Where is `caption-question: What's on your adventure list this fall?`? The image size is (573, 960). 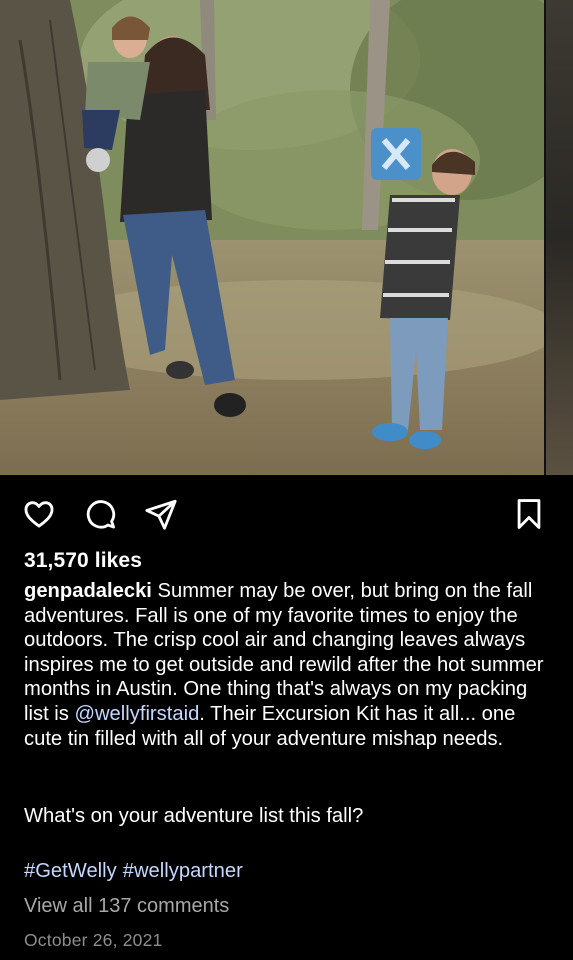
caption-question: What's on your adventure list this fall? is located at coordinates (194, 816).